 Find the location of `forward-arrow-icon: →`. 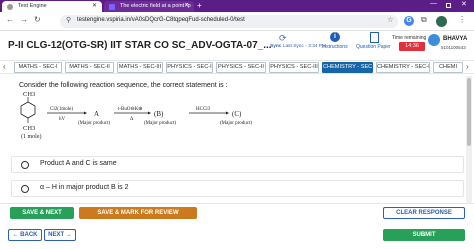

forward-arrow-icon: → is located at coordinates (24, 19).